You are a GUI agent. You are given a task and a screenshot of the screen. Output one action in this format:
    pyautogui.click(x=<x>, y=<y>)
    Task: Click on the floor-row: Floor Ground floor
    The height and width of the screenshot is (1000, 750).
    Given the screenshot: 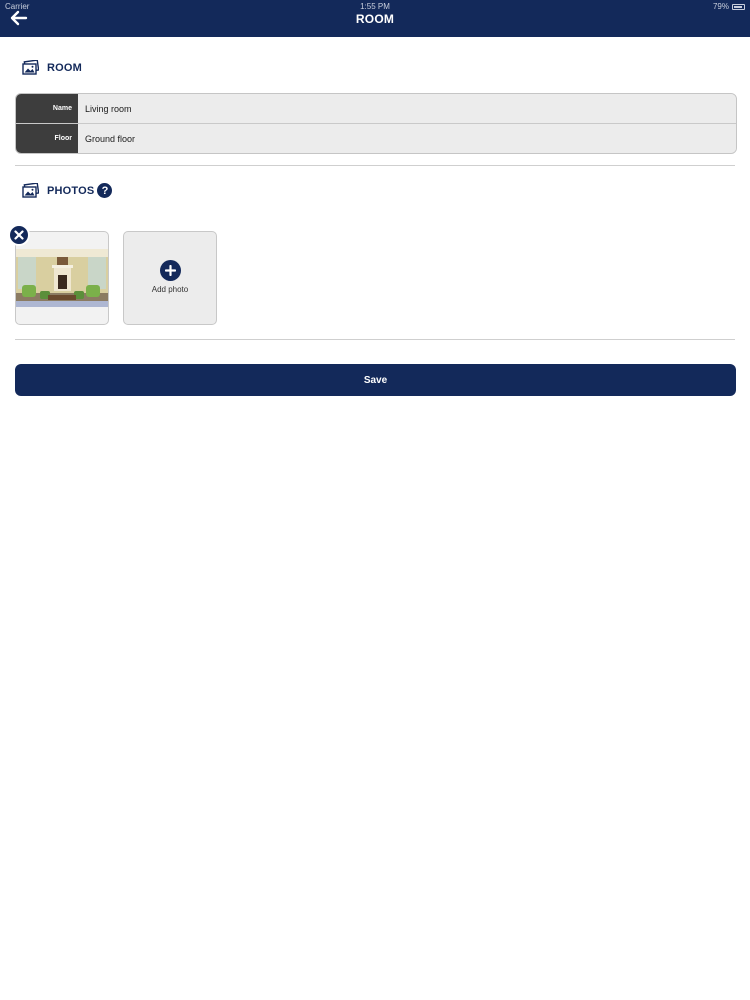 What is the action you would take?
    pyautogui.click(x=376, y=138)
    